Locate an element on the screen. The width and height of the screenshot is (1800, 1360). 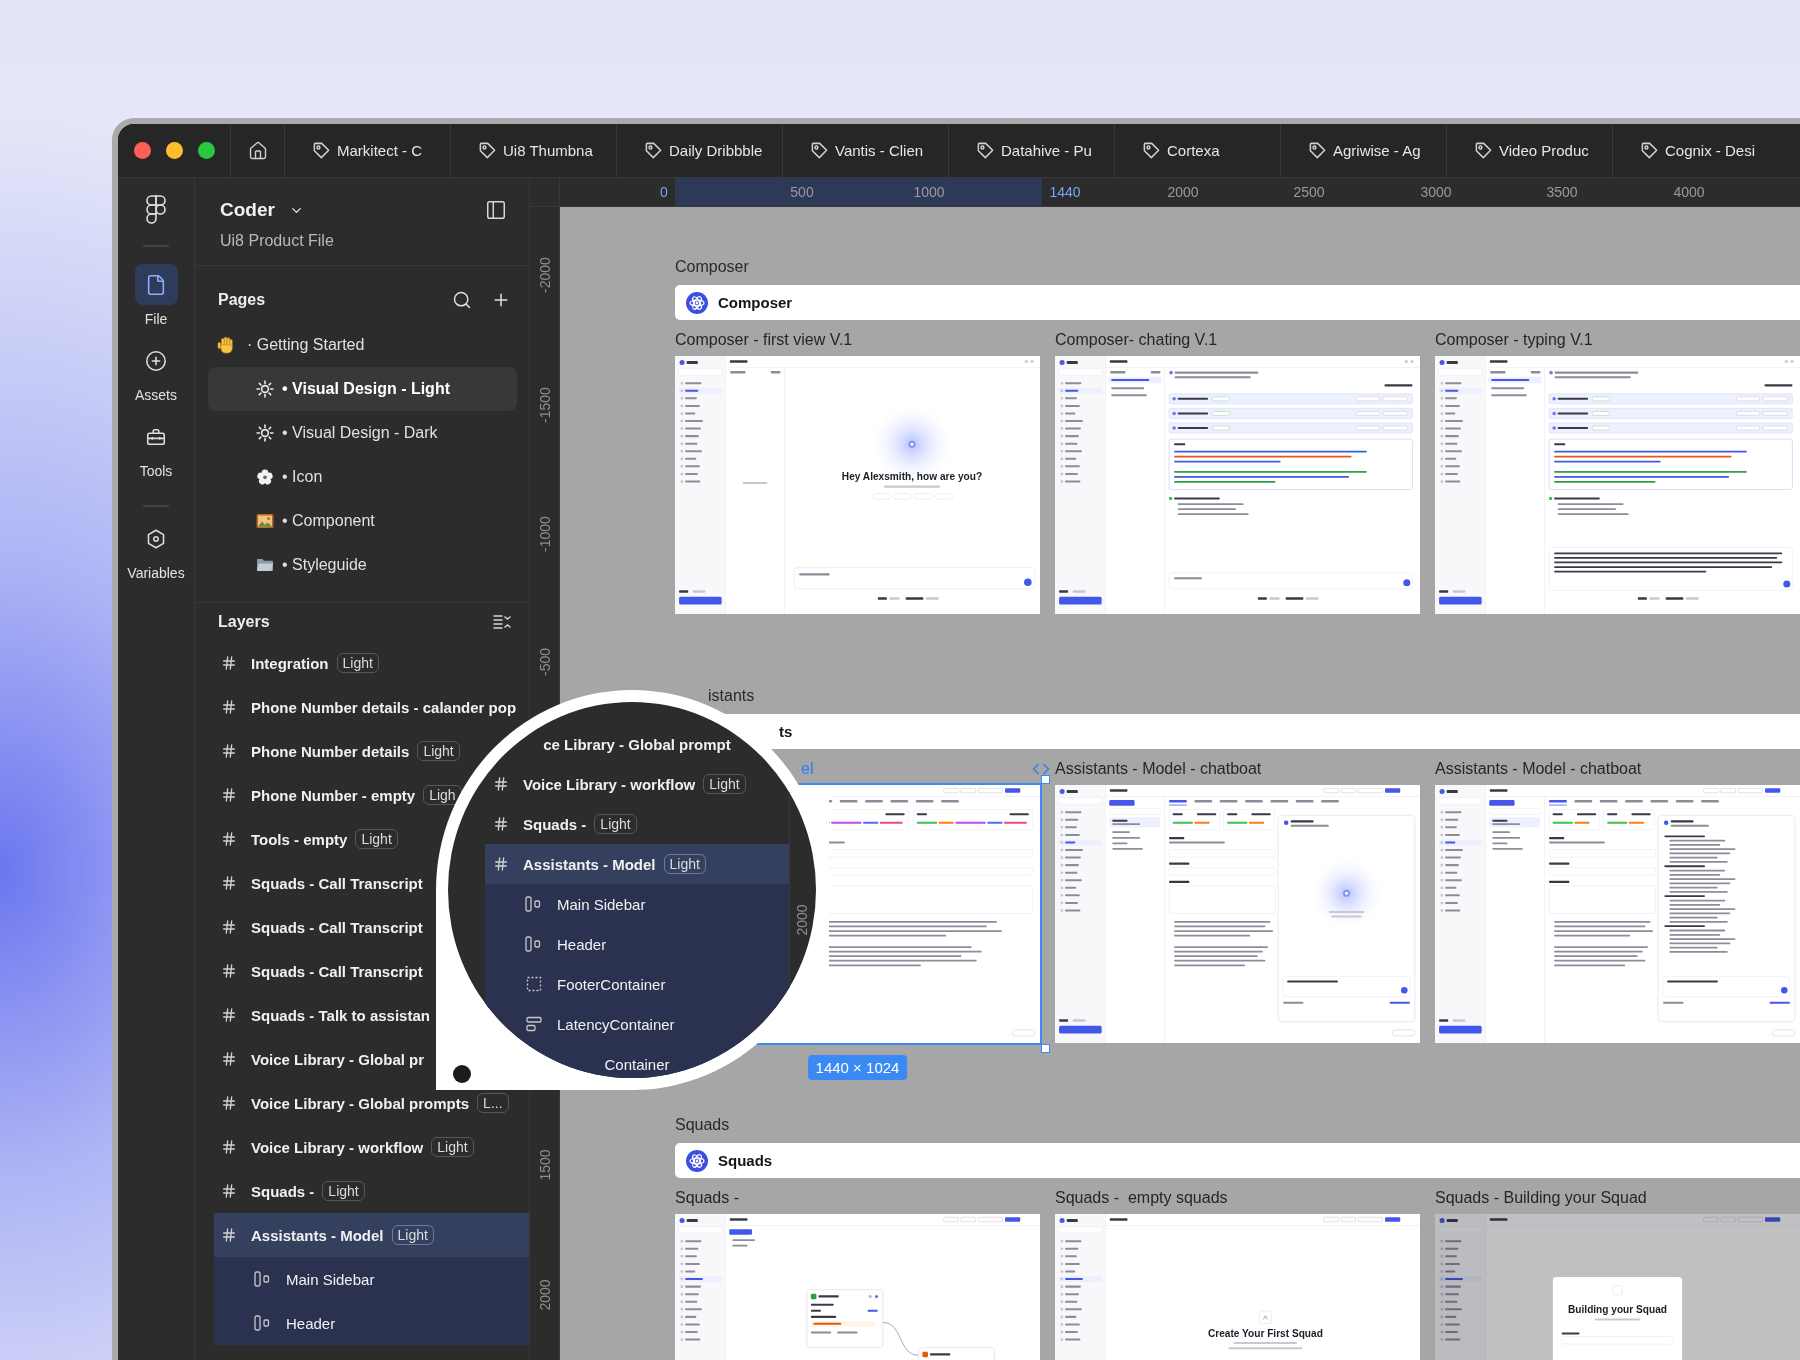
layer-item: Integration Light is located at coordinates (300, 663).